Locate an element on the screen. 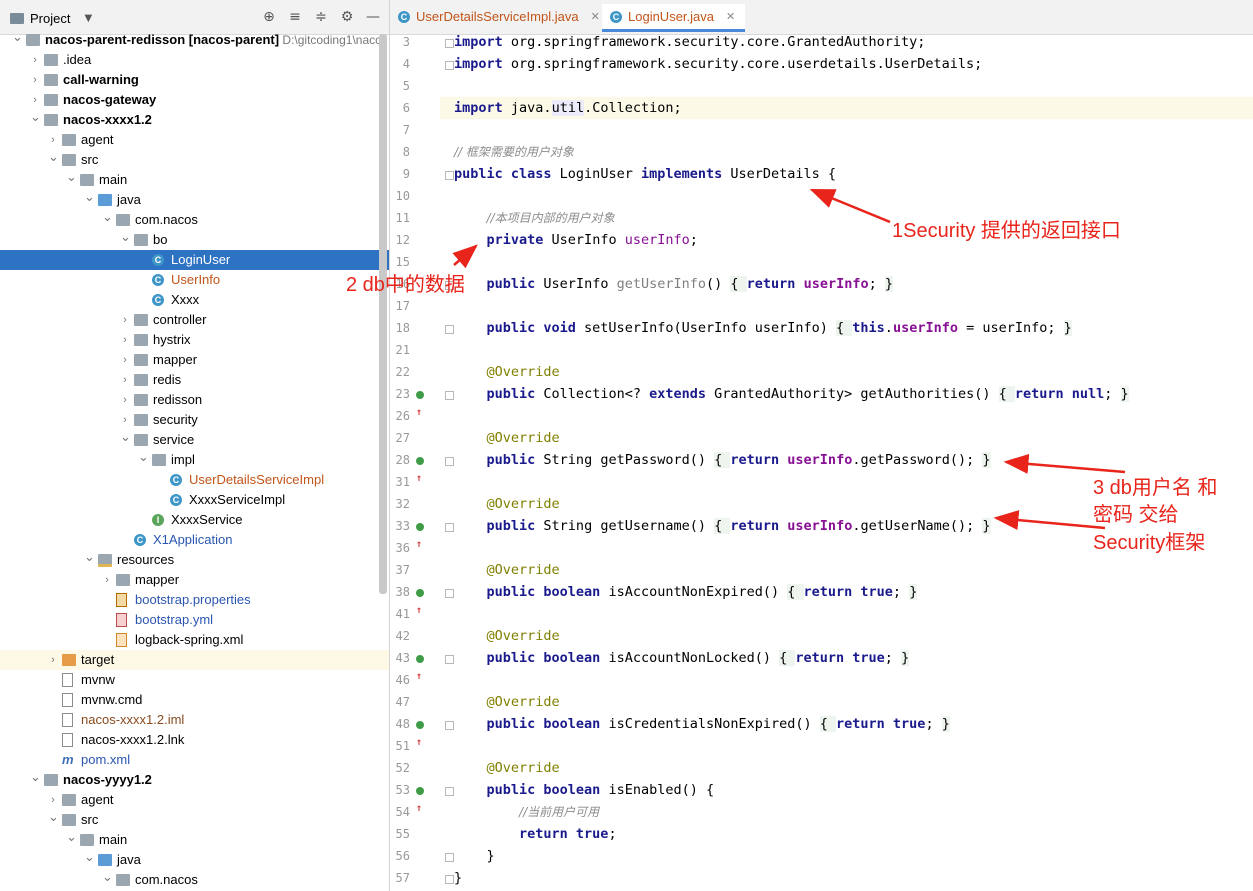 The image size is (1253, 891). tree-item-xxxxservice: I XxxxService is located at coordinates (194, 520).